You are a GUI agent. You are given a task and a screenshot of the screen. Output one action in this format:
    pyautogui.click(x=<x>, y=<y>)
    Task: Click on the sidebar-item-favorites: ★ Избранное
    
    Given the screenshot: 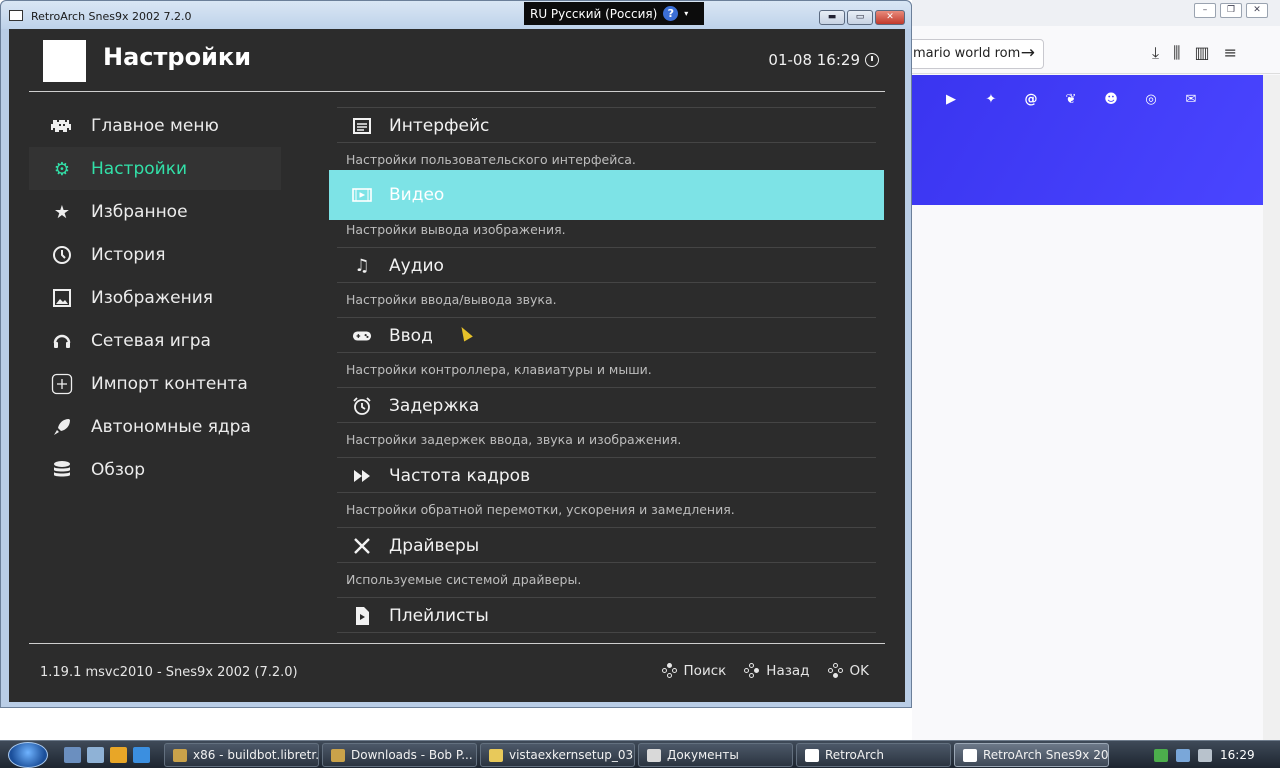 What is the action you would take?
    pyautogui.click(x=155, y=211)
    